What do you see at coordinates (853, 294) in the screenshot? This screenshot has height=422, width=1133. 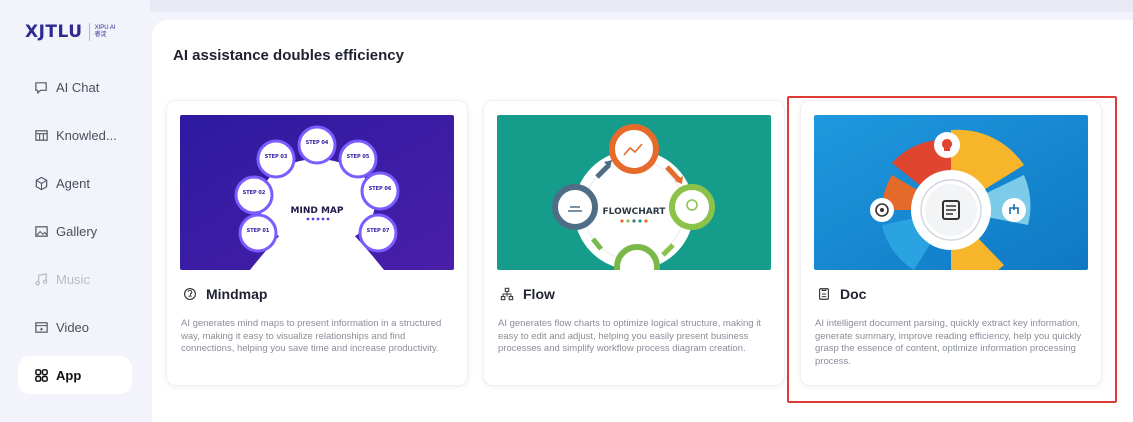 I see `card-title-text: Doc` at bounding box center [853, 294].